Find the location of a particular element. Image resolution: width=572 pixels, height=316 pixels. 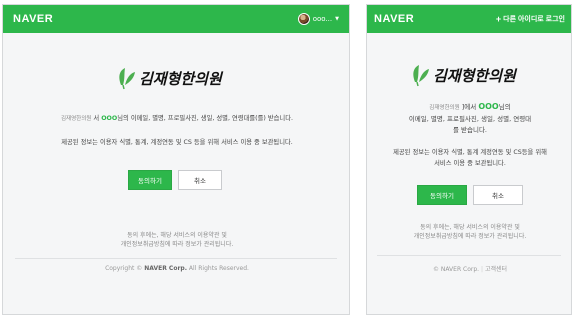

consent-line-4: 제공된 정보는 이용자 식별, 통계 계정연동 및 CS등을 위해 is located at coordinates (470, 152).